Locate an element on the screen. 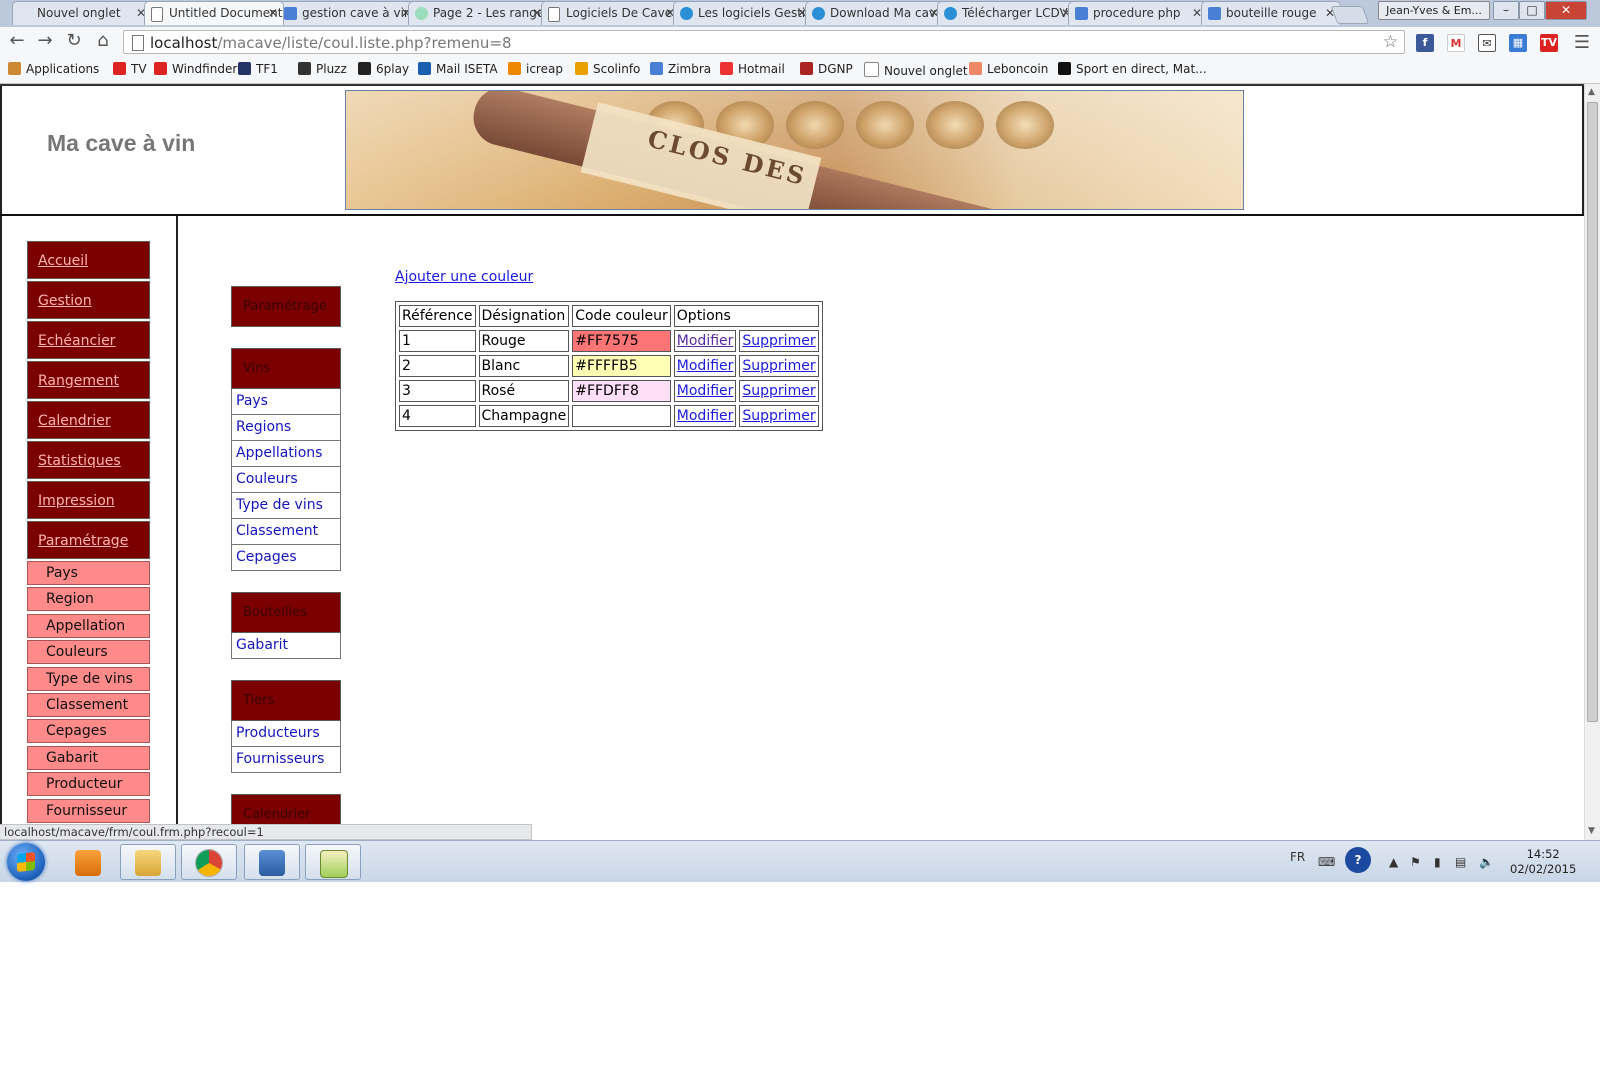  sub-menu-item: Cepages is located at coordinates (88, 731).